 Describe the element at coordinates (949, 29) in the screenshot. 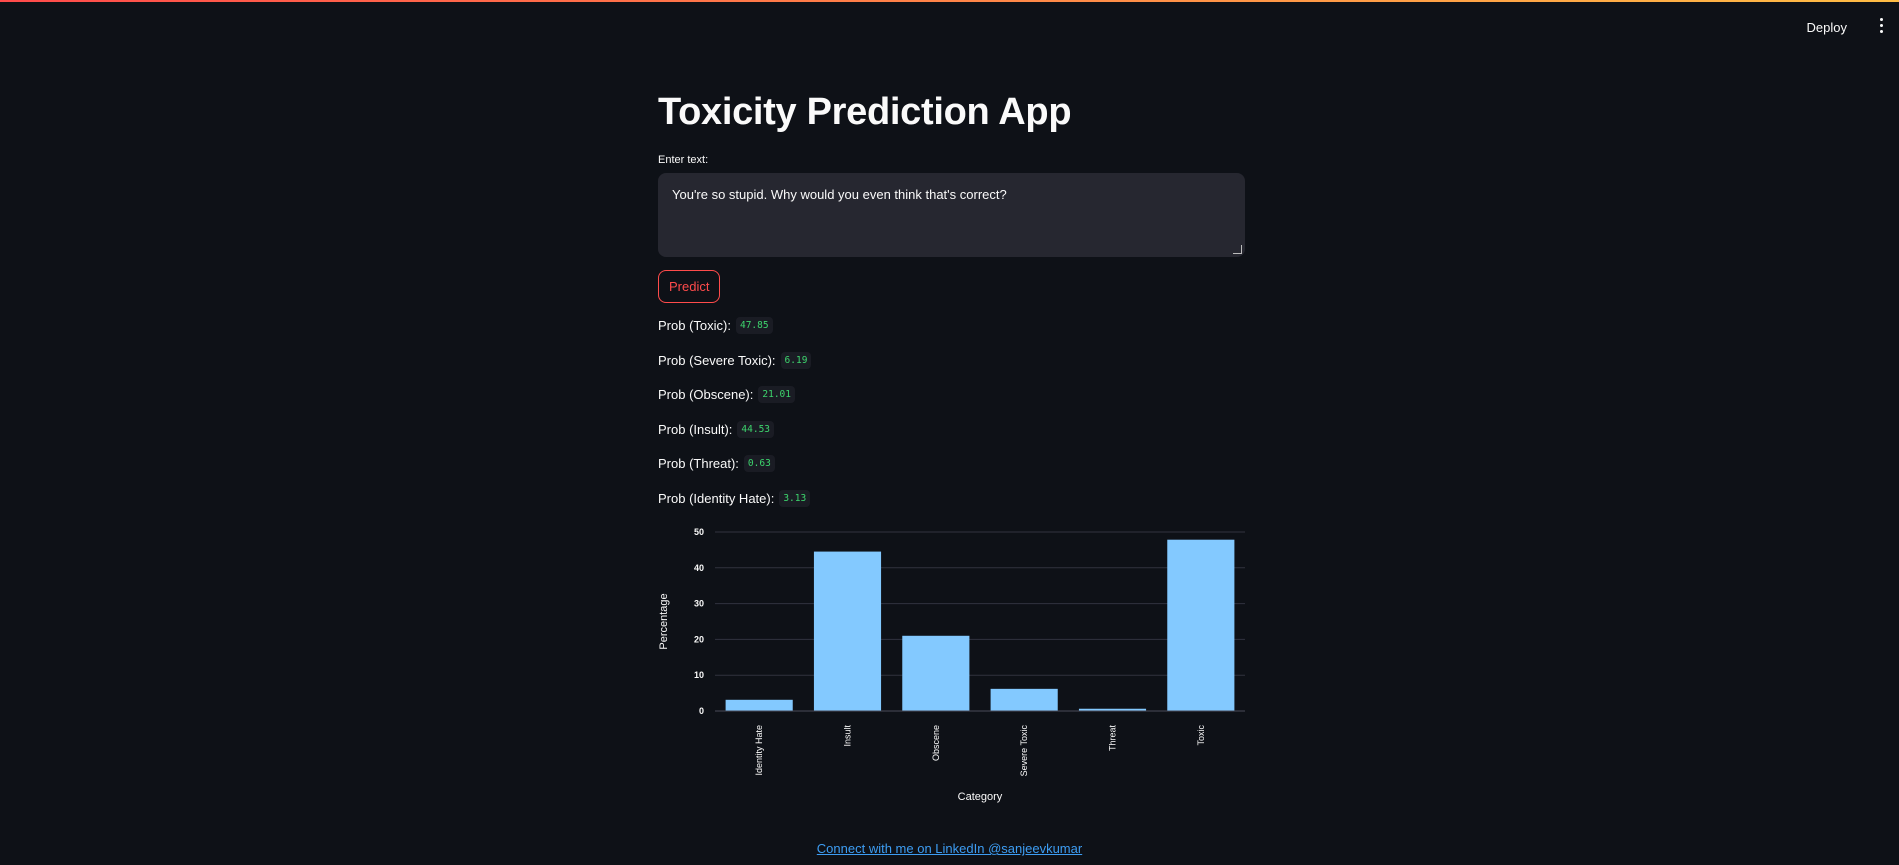

I see `app-header: Deploy` at that location.